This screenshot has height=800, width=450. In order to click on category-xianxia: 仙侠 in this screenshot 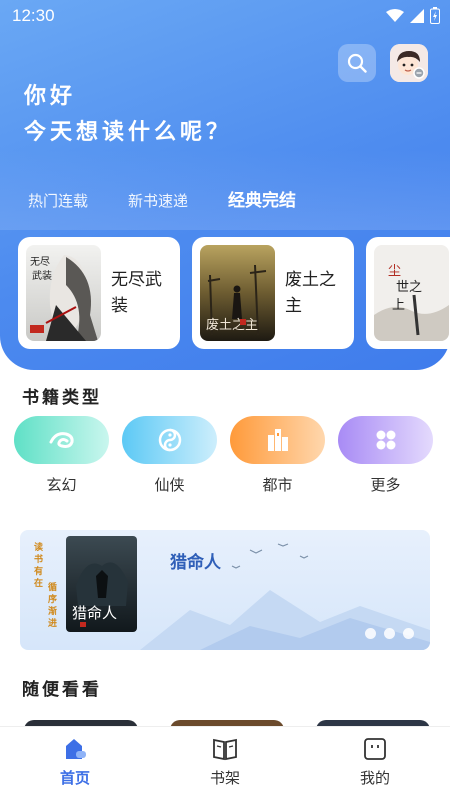, I will do `click(169, 455)`.